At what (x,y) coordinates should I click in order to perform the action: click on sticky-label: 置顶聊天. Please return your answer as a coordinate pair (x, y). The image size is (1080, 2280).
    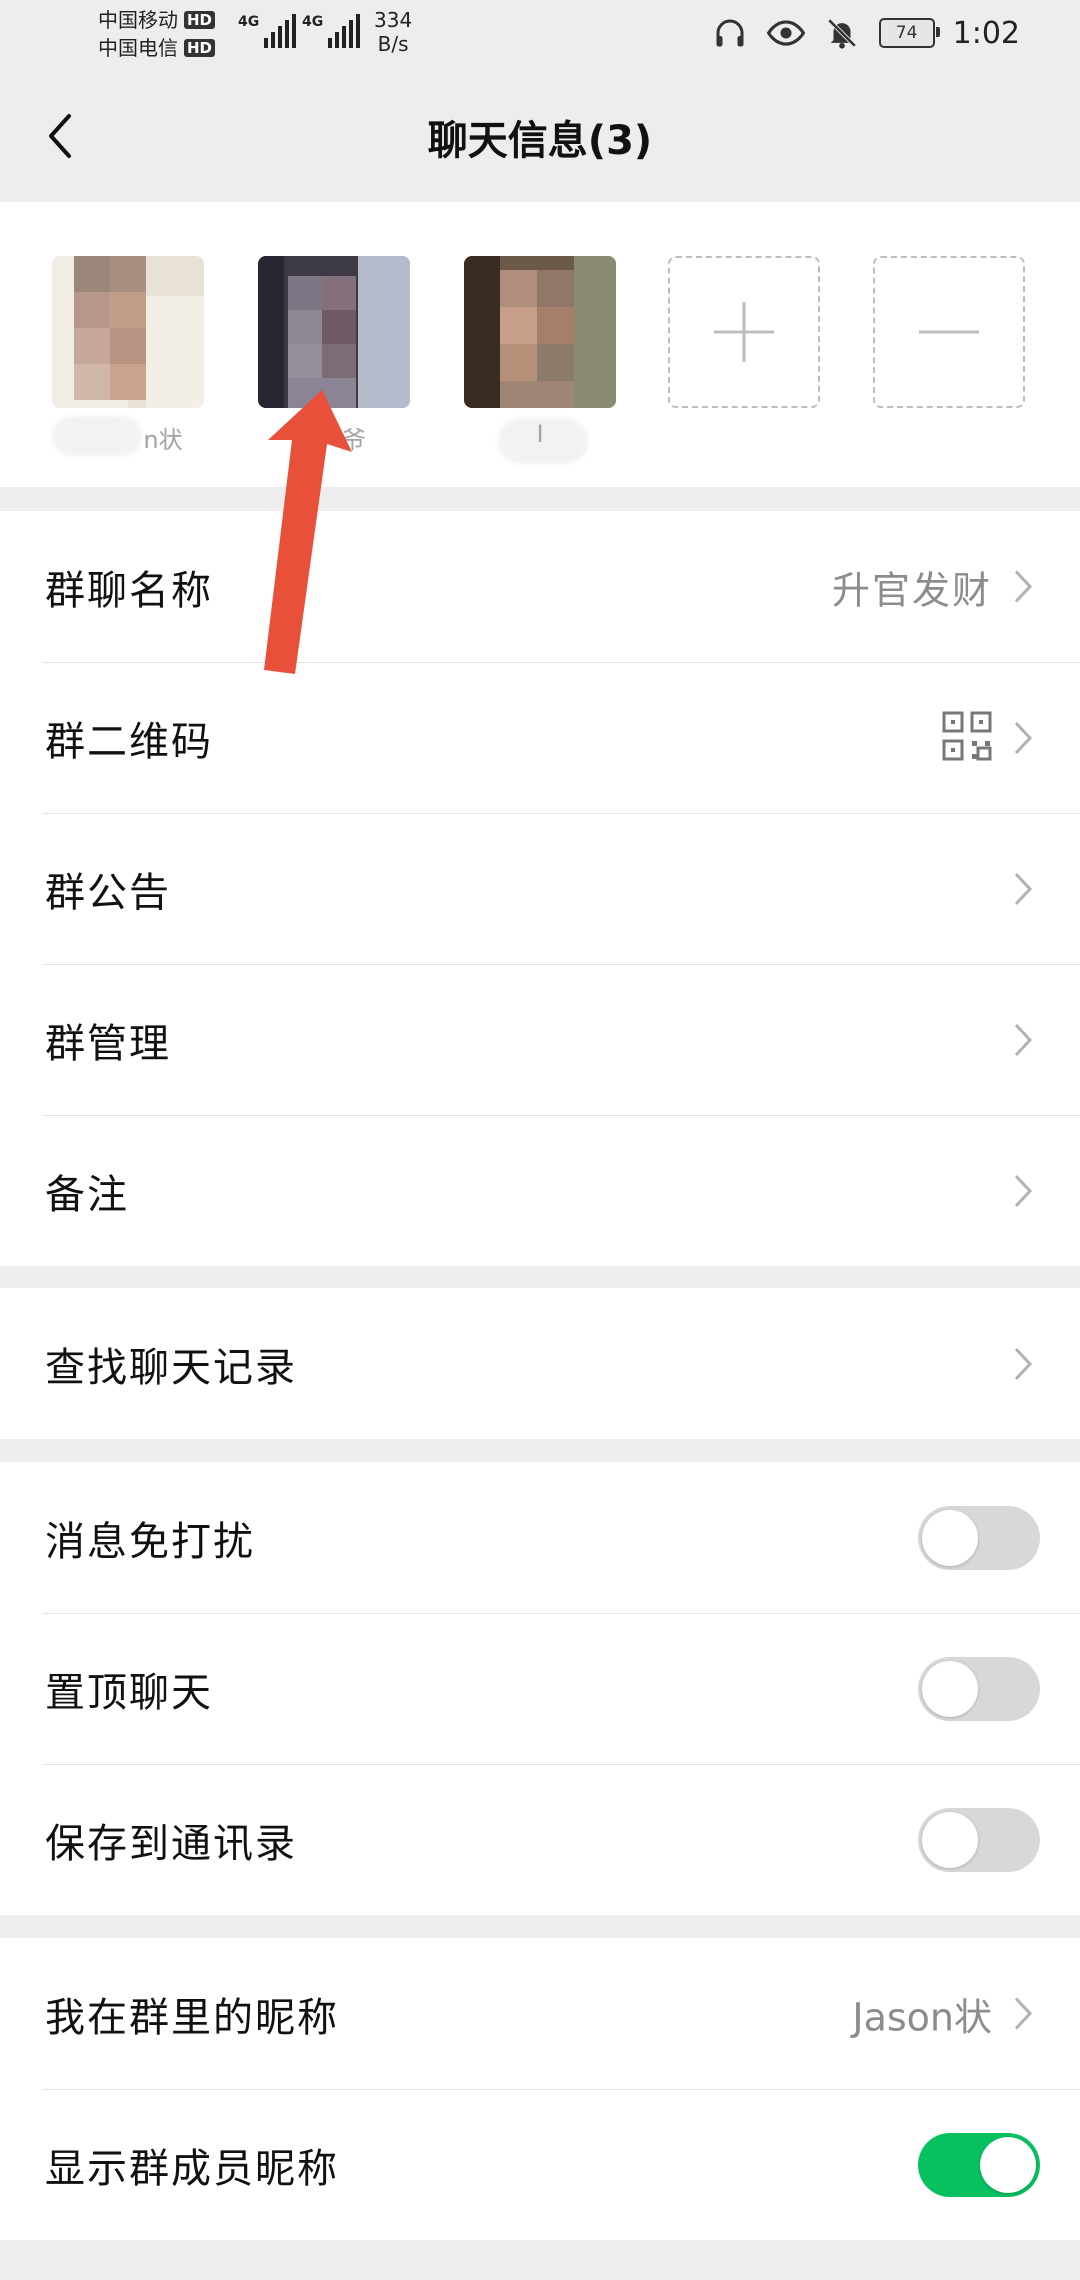
    Looking at the image, I should click on (129, 1692).